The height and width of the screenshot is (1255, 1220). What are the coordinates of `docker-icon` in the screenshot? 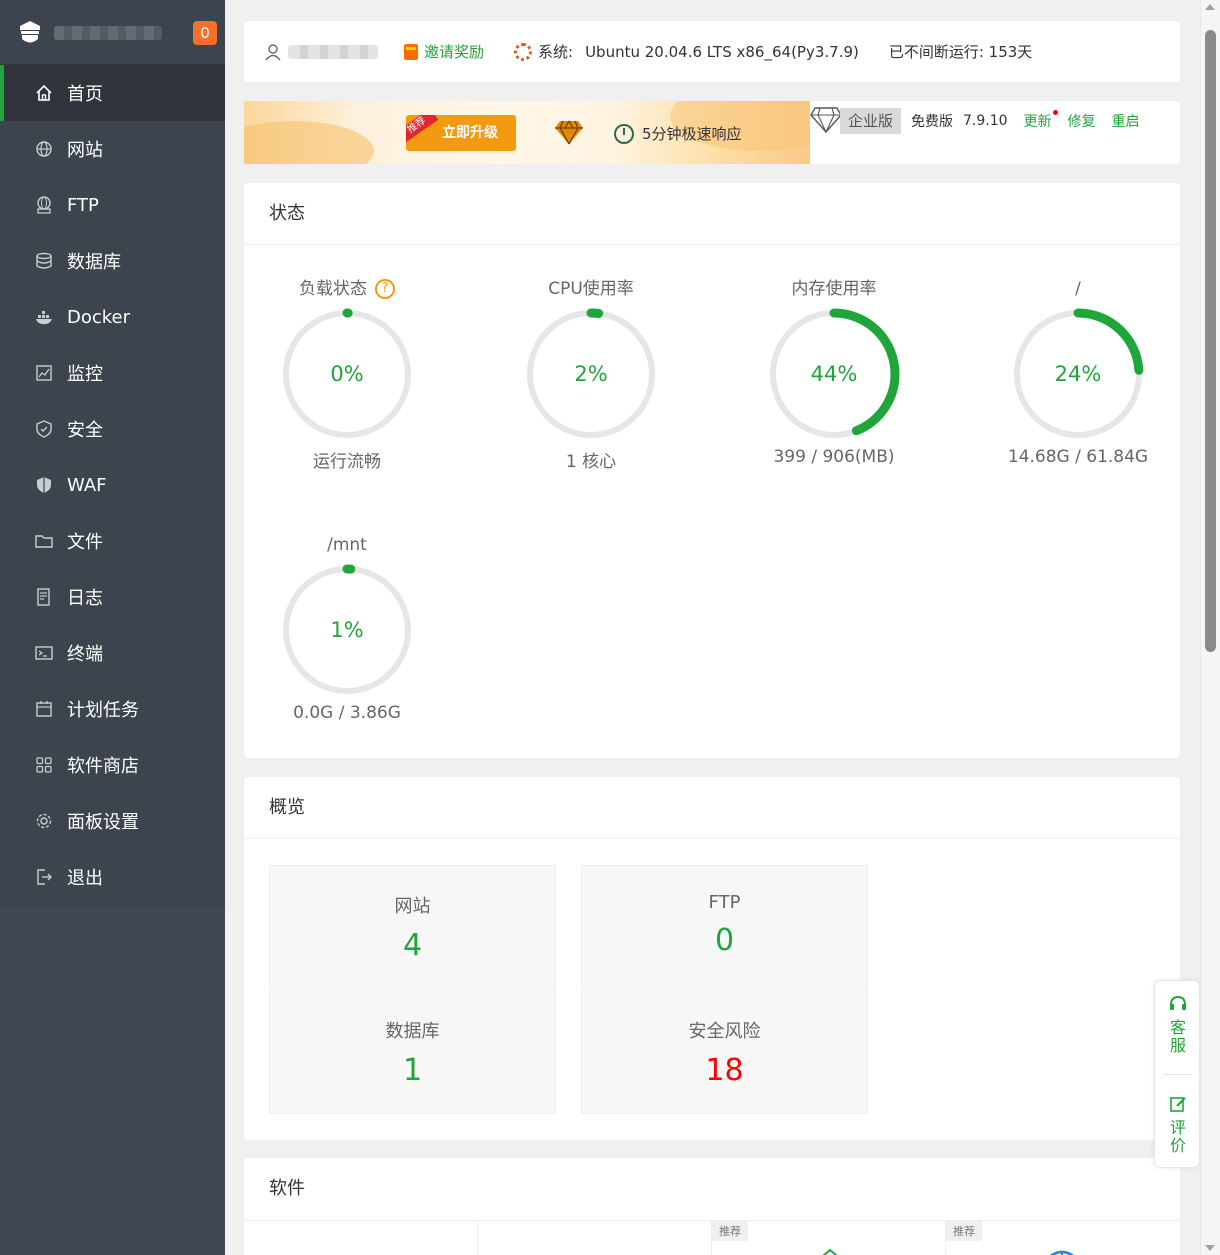 It's located at (44, 317).